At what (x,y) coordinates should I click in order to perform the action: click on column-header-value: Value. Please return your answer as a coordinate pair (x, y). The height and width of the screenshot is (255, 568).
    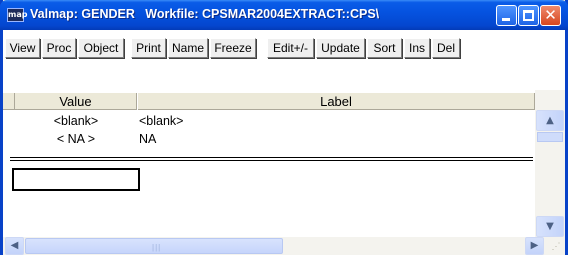
    Looking at the image, I should click on (76, 101).